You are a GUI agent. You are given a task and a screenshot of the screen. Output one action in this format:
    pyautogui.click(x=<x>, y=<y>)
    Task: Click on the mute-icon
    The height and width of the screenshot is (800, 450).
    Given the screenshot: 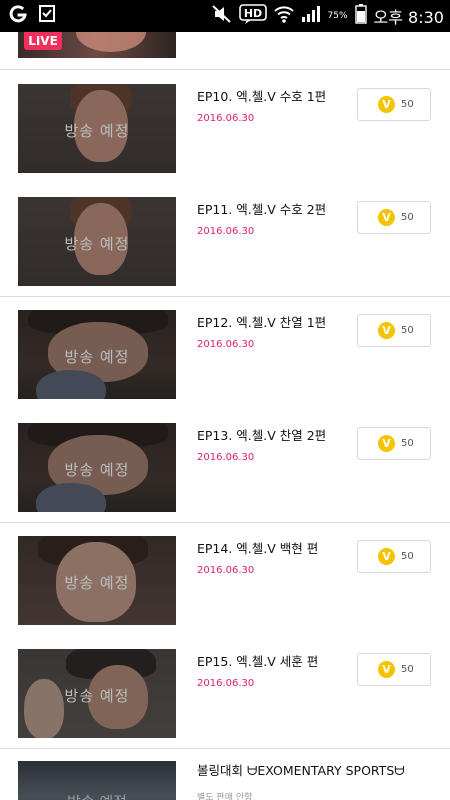 What is the action you would take?
    pyautogui.click(x=221, y=16)
    